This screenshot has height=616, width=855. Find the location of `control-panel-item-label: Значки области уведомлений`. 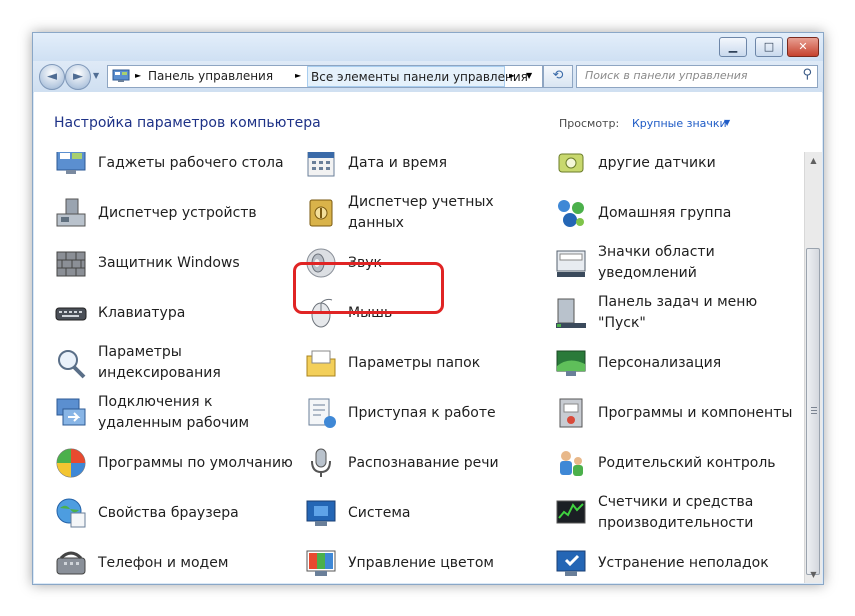

control-panel-item-label: Значки области уведомлений is located at coordinates (656, 262).